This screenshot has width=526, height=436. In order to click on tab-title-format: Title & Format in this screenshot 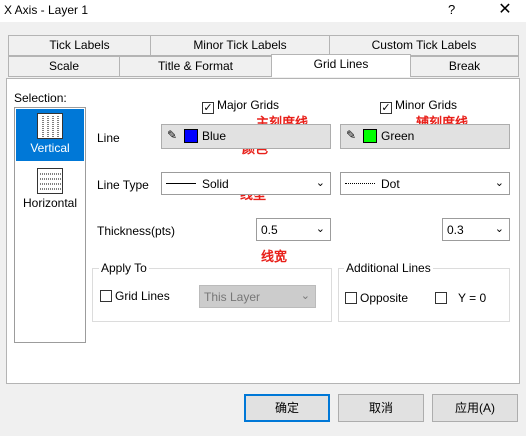, I will do `click(195, 66)`.